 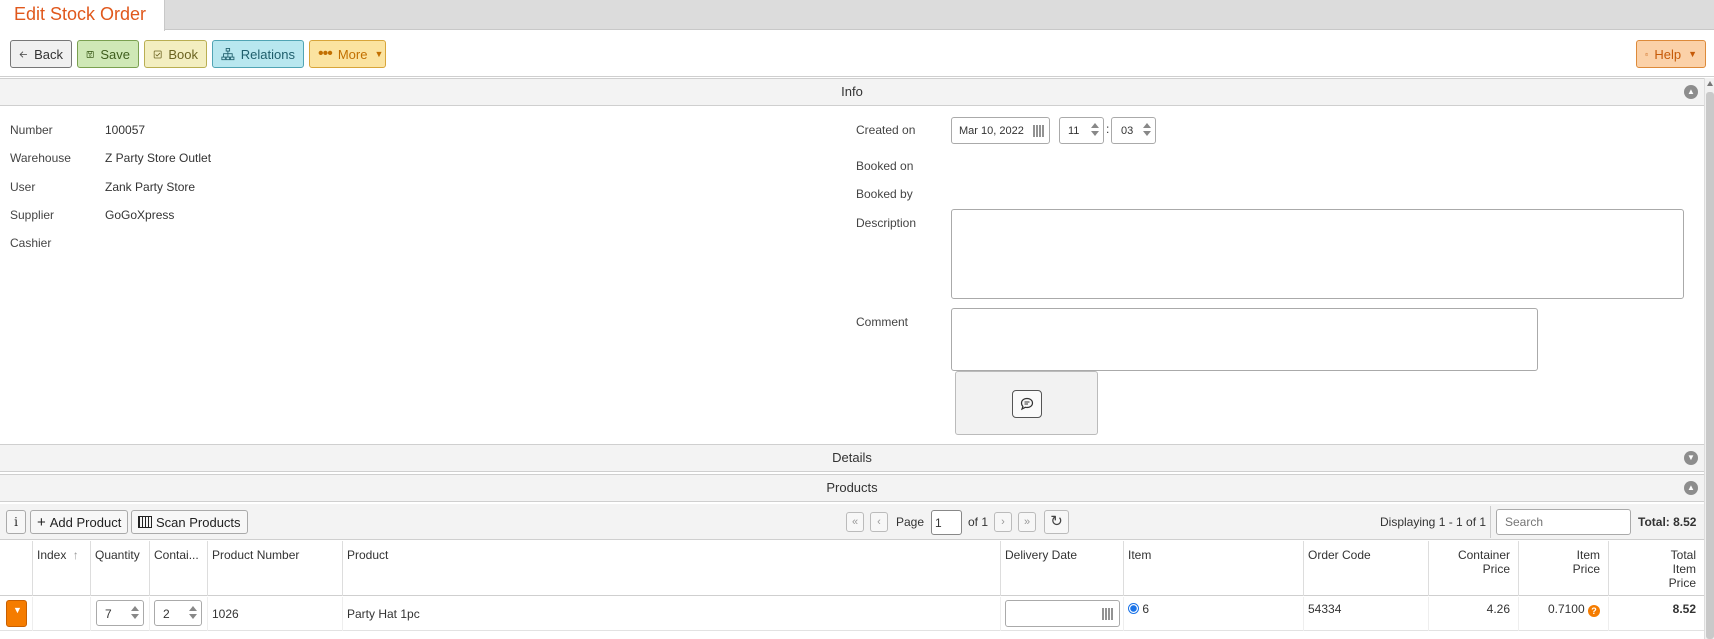 I want to click on details-section-header: Details ▼, so click(x=852, y=458).